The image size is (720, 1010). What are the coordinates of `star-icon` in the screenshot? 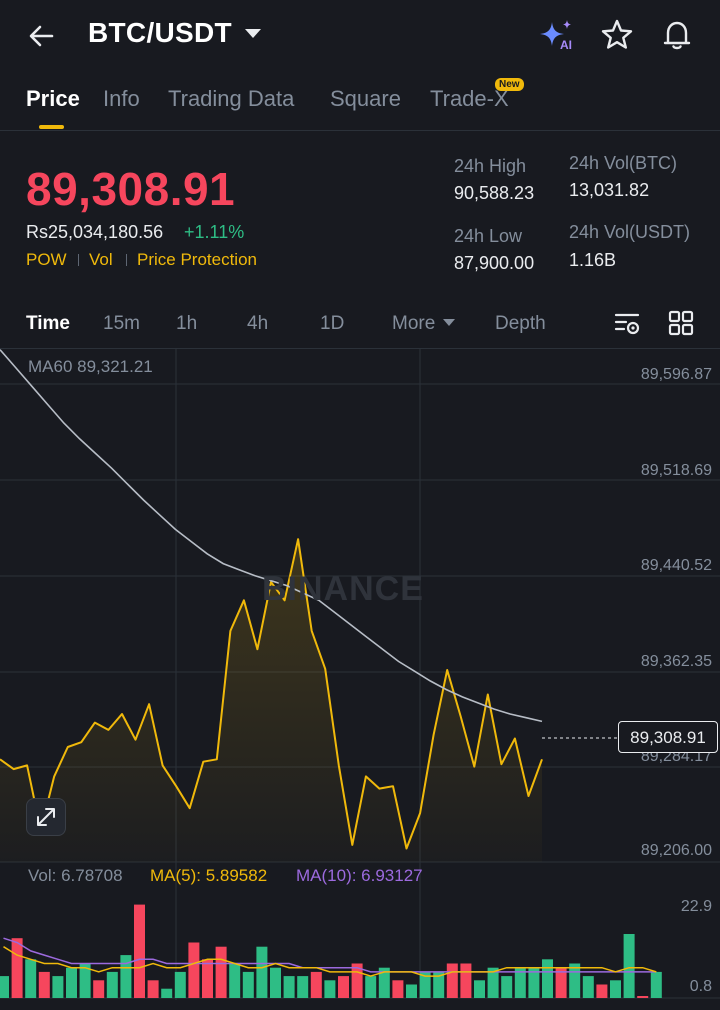 It's located at (617, 35).